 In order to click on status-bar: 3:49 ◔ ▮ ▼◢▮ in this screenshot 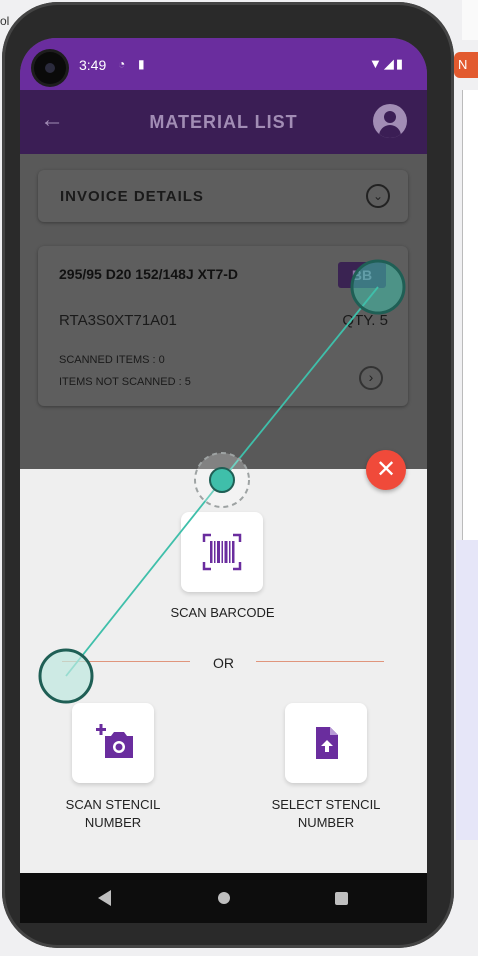, I will do `click(223, 64)`.